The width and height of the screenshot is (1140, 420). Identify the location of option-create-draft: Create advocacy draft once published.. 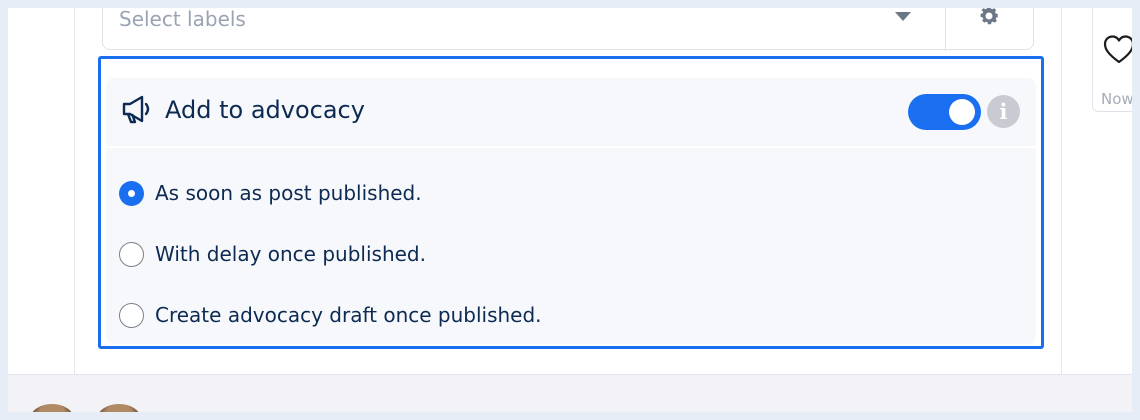
(419, 315).